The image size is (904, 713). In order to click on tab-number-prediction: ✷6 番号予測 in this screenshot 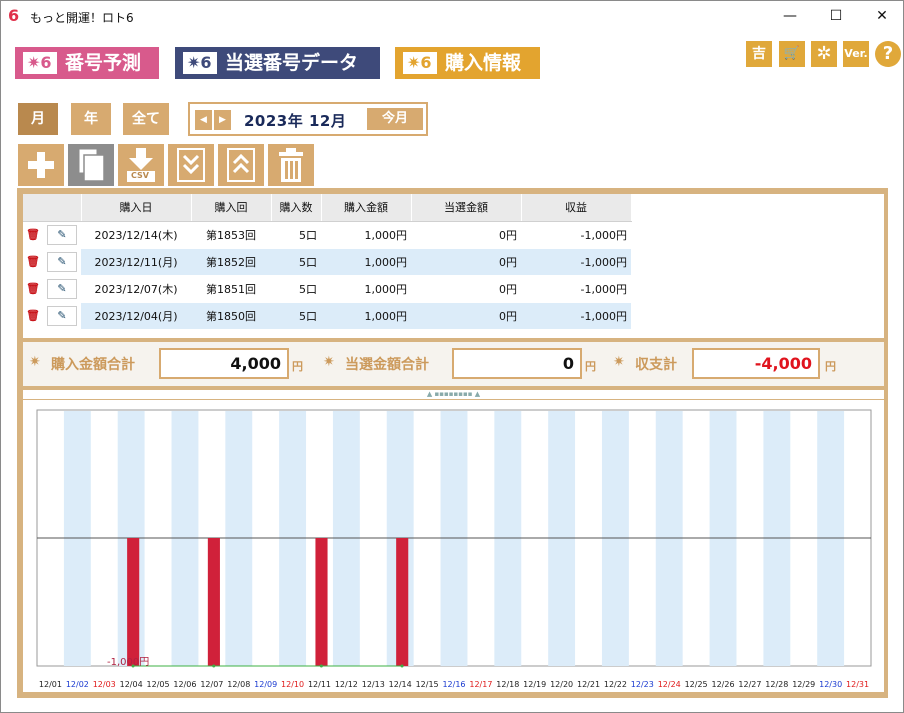, I will do `click(87, 63)`.